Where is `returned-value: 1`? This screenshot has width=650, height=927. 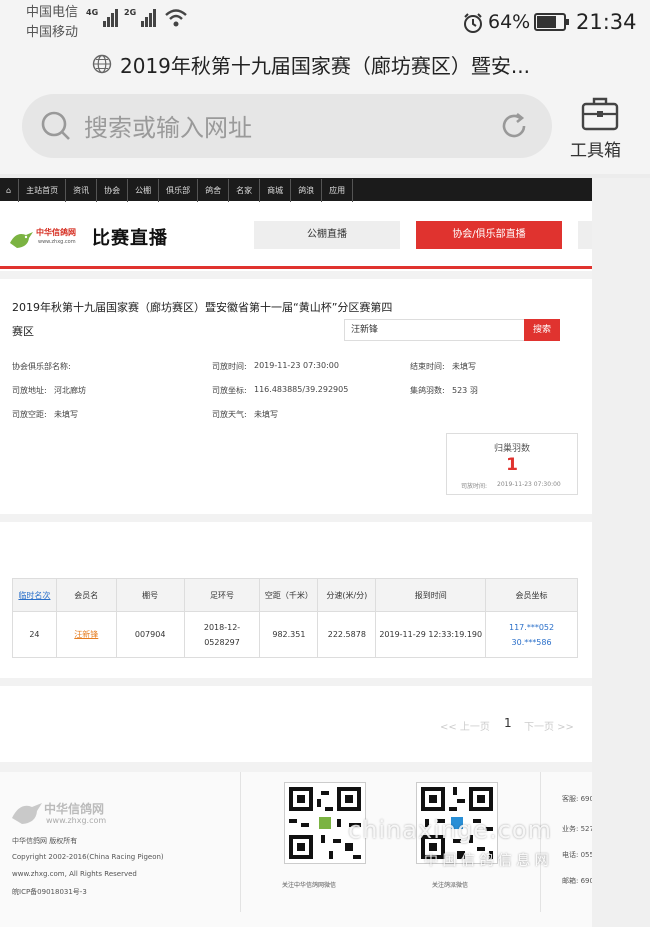
returned-value: 1 is located at coordinates (512, 465).